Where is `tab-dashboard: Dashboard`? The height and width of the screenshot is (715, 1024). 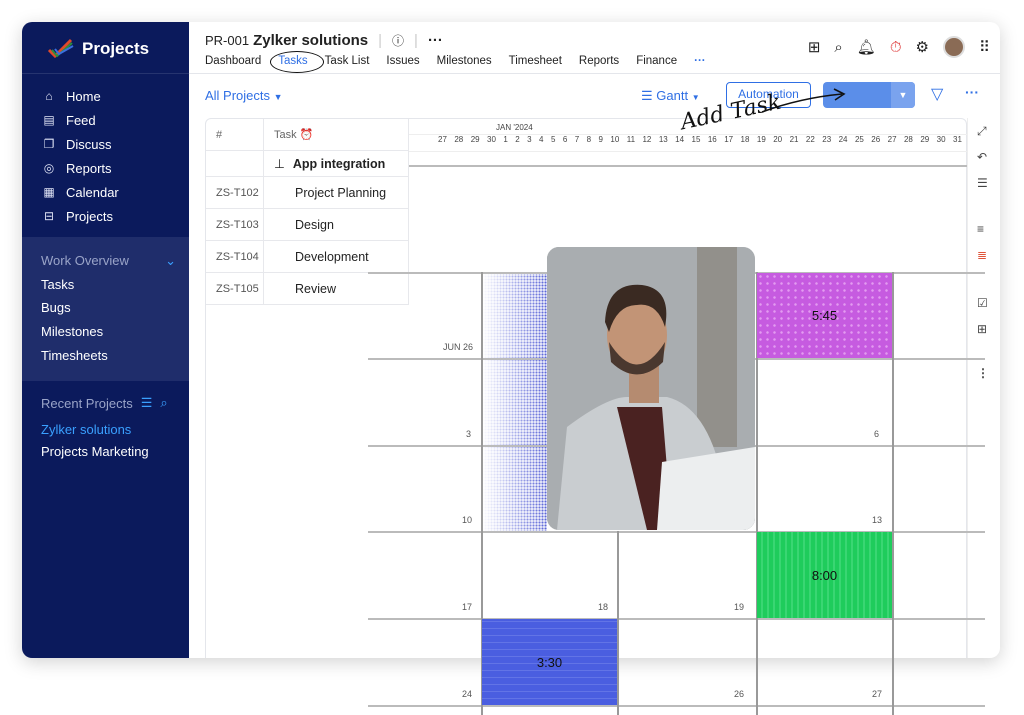
tab-dashboard: Dashboard is located at coordinates (233, 61).